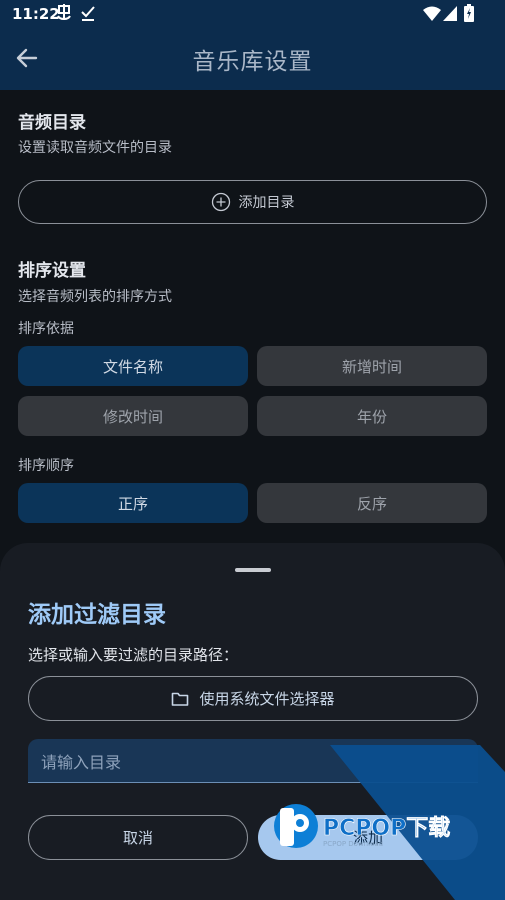 Image resolution: width=505 pixels, height=900 pixels. Describe the element at coordinates (97, 615) in the screenshot. I see `sheet-heading: 添加过滤目录` at that location.